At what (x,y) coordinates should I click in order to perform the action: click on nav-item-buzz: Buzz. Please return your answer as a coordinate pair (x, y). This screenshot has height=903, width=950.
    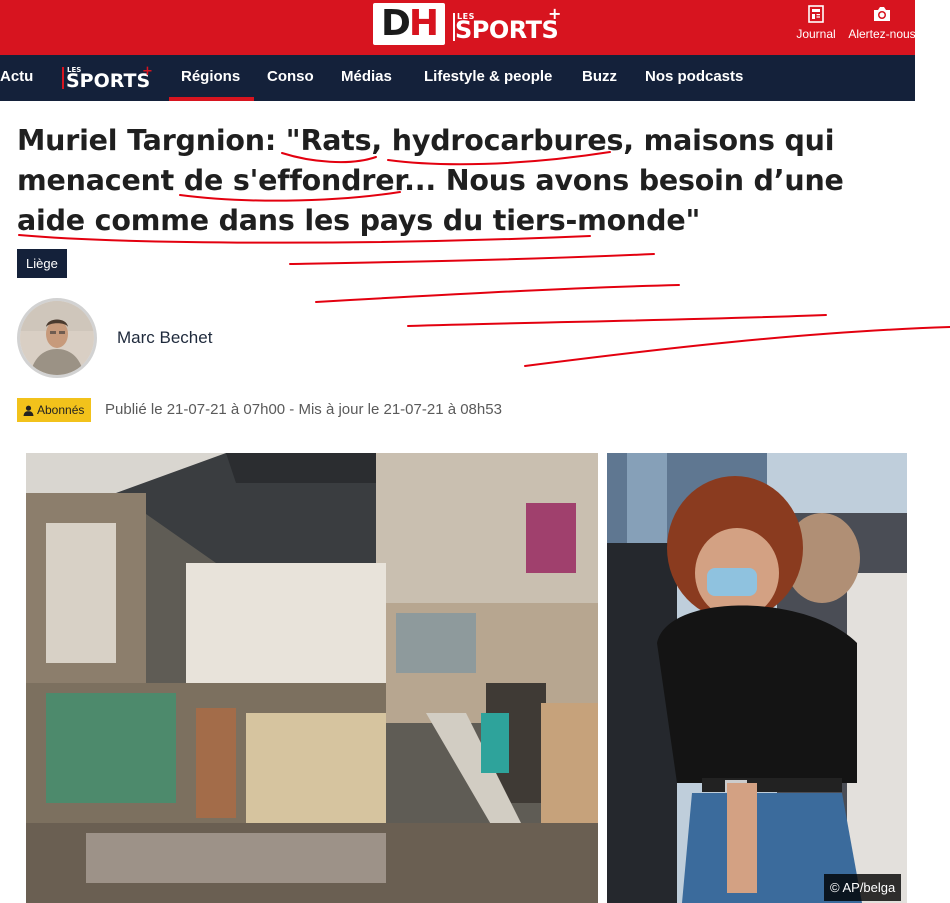
    Looking at the image, I should click on (599, 78).